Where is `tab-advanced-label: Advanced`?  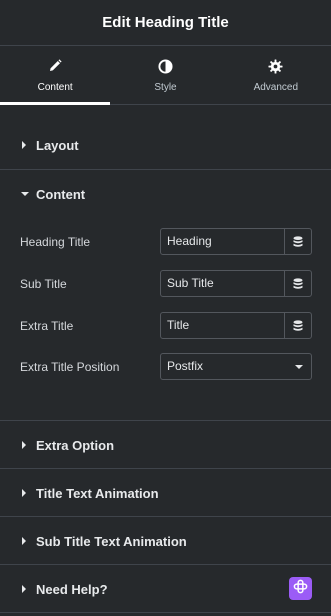
tab-advanced-label: Advanced is located at coordinates (276, 87).